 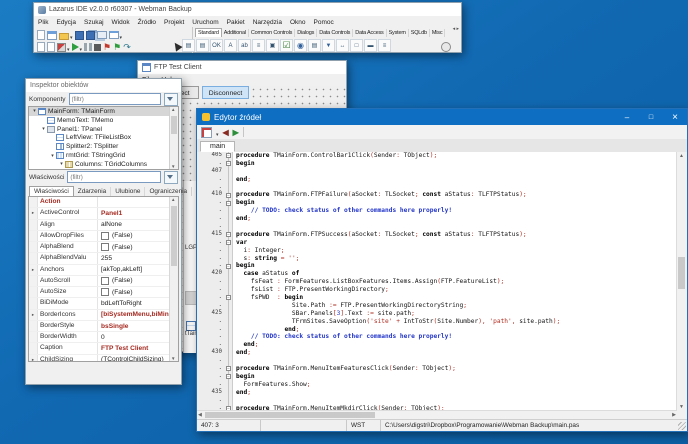 I want to click on view-units-button, so click(x=41, y=47).